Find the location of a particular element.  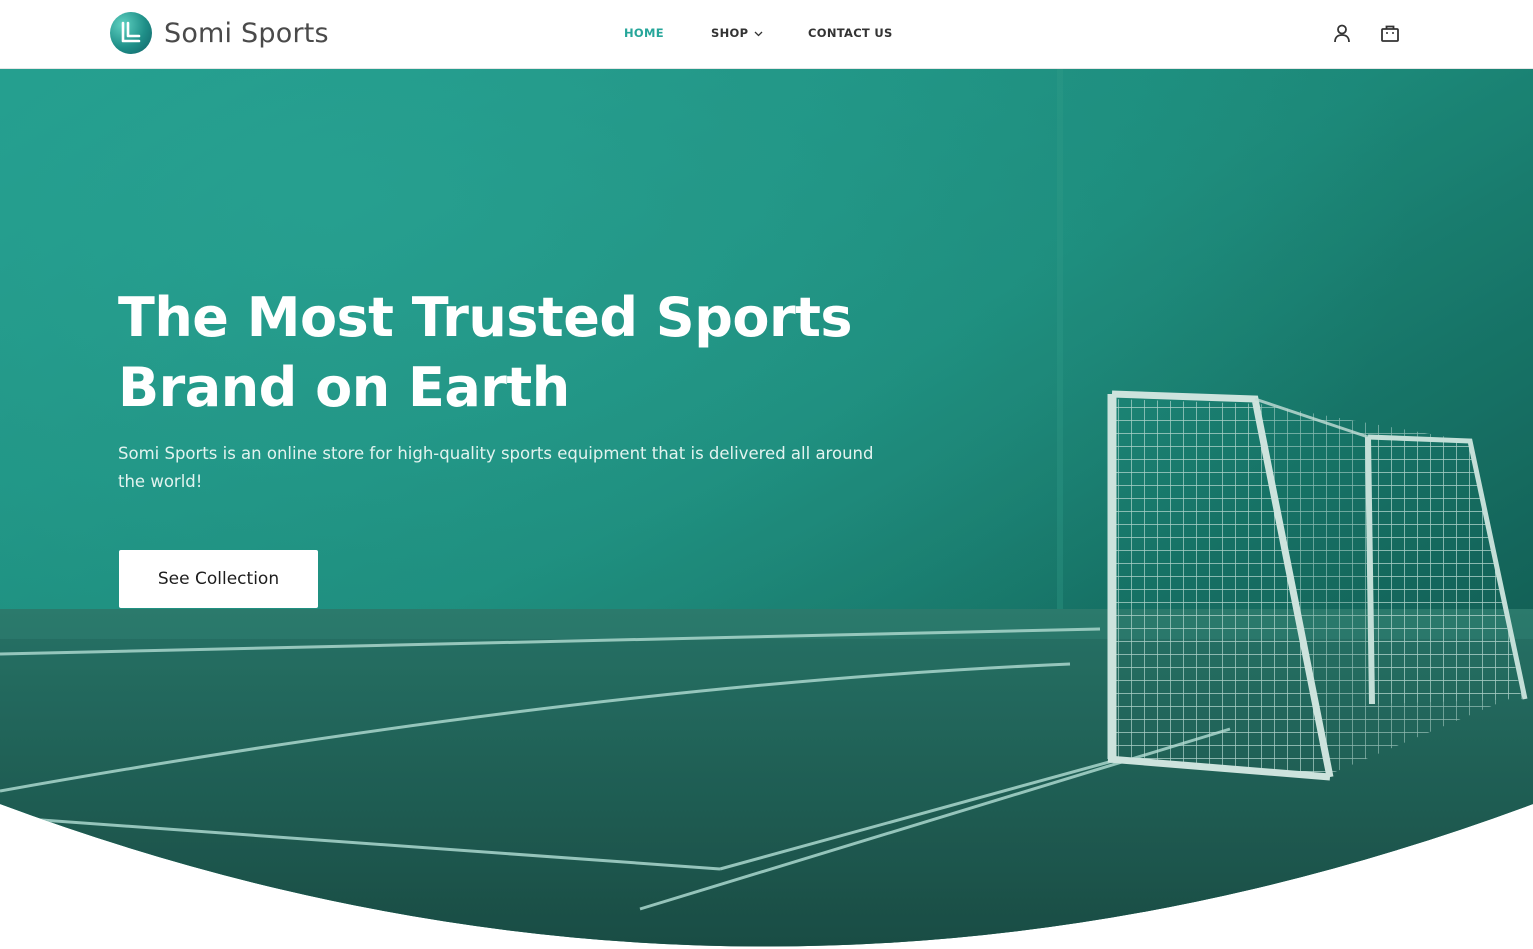

site-header: Somi Sports HOME SHOP CONTACT US is located at coordinates (766, 34).